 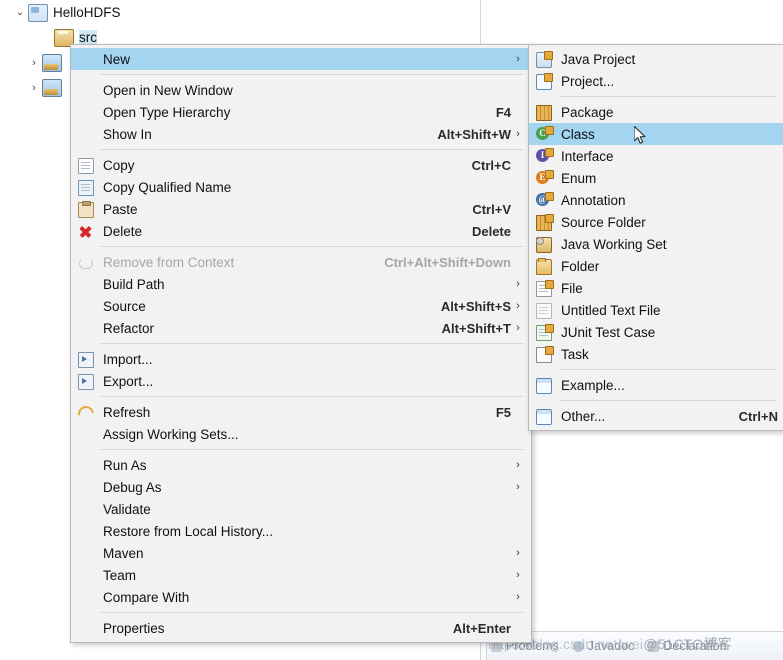 I want to click on menu-item-validate: Validate, so click(x=301, y=509).